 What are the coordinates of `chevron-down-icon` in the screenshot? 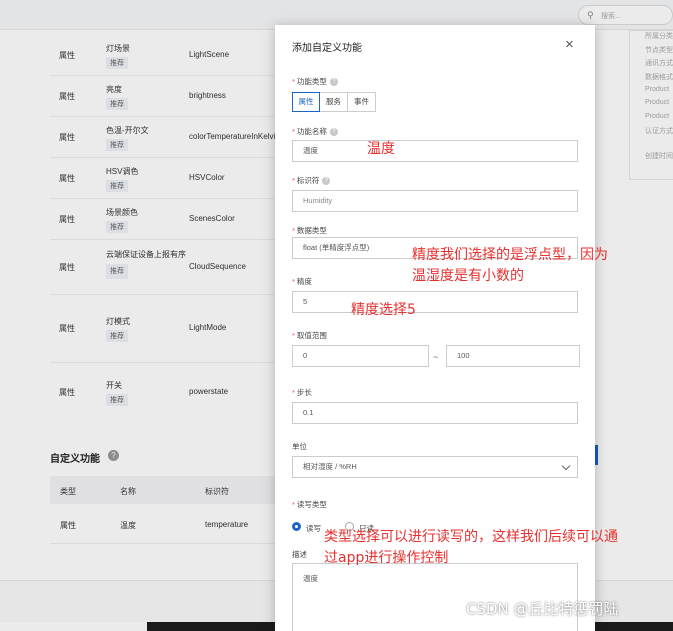 It's located at (566, 466).